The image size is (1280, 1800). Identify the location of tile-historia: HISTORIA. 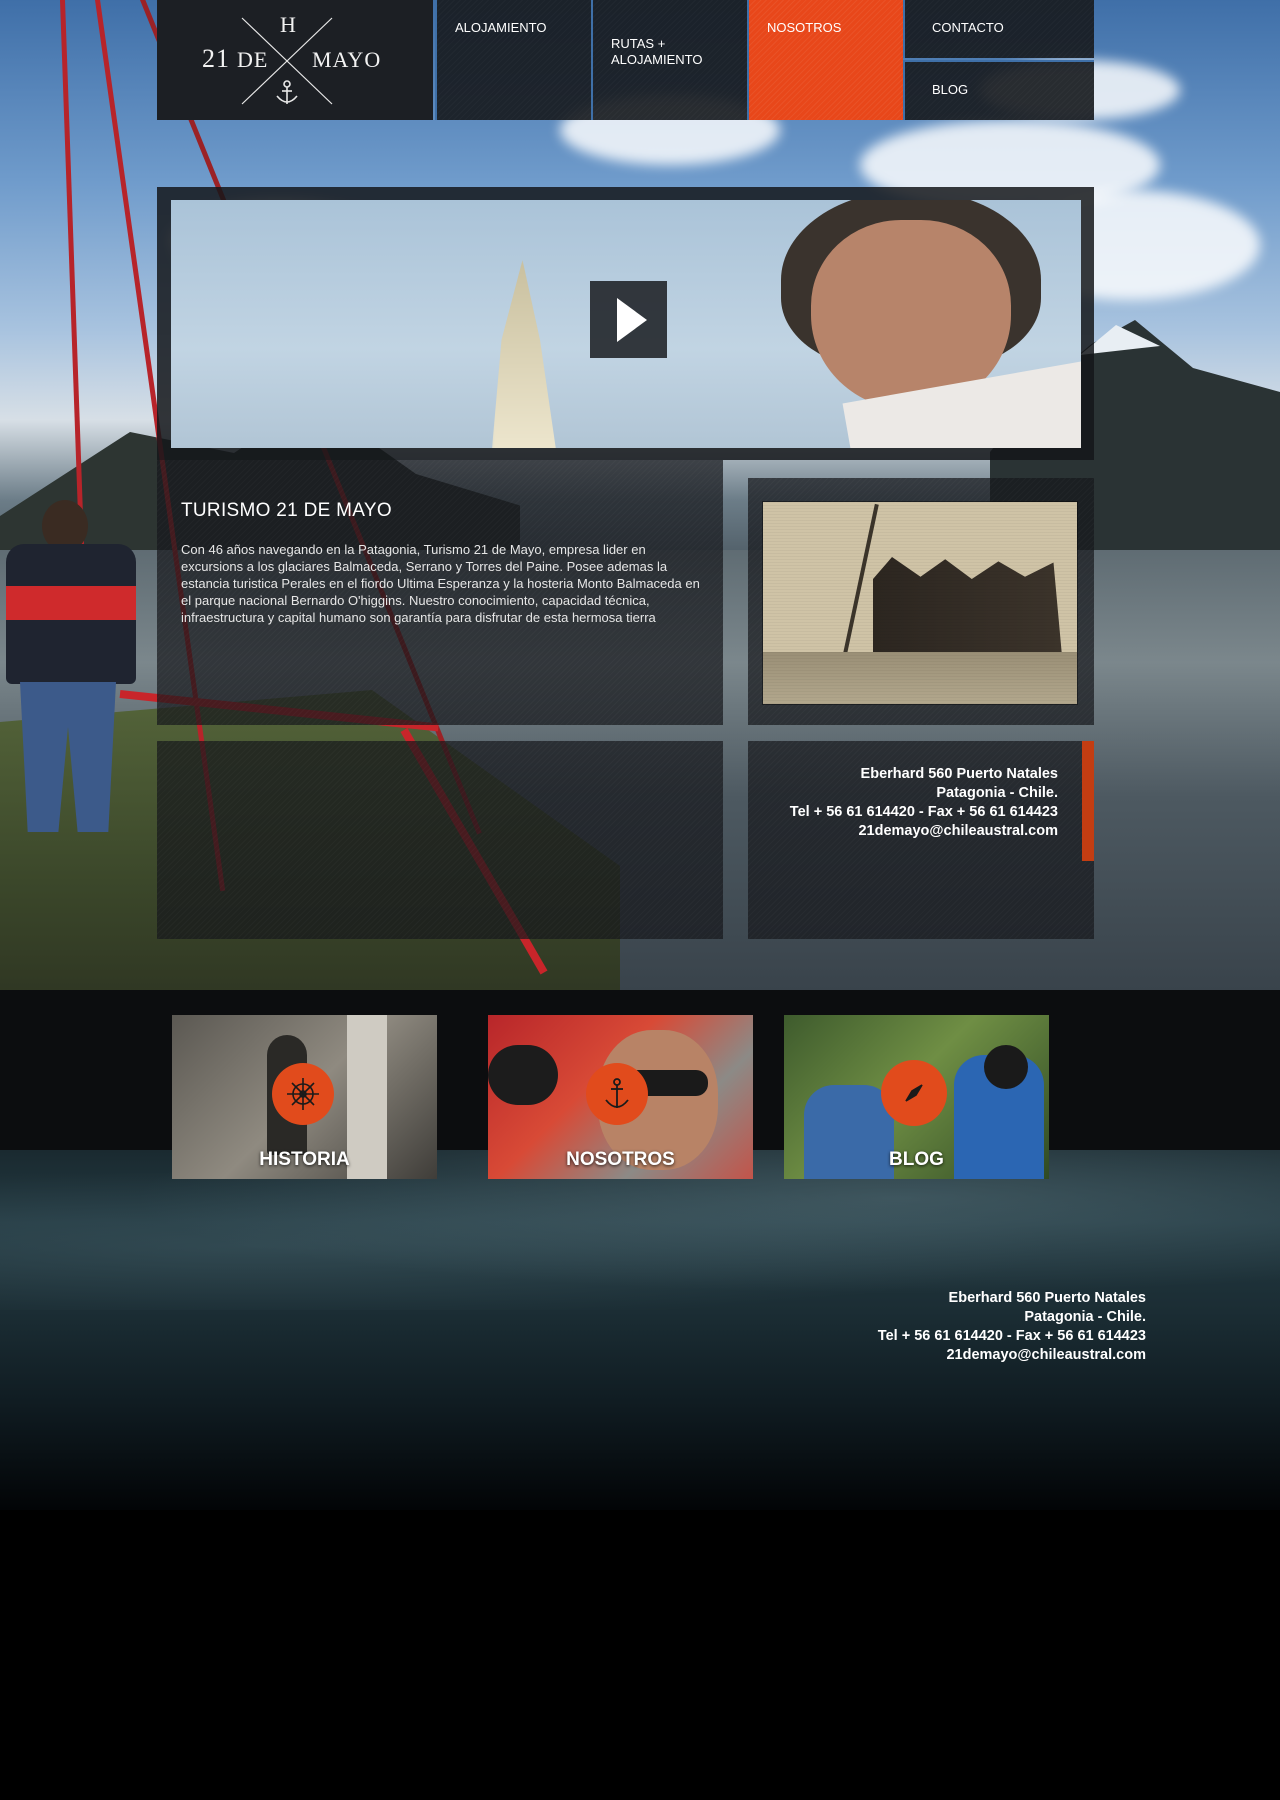
(304, 1097).